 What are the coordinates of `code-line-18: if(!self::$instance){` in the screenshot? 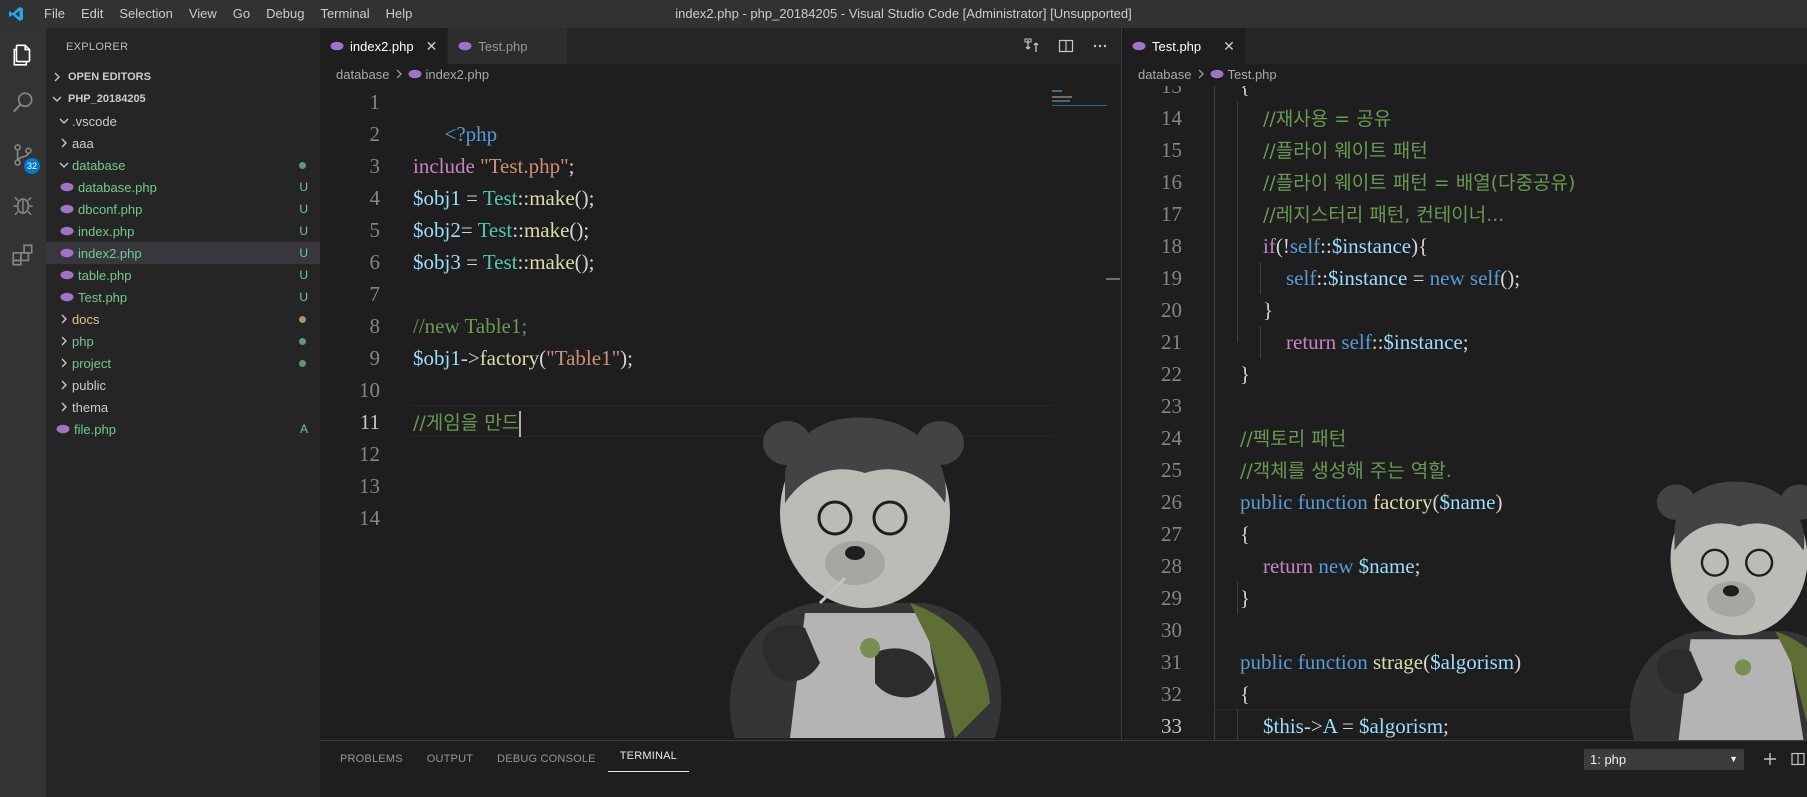 It's located at (1346, 246).